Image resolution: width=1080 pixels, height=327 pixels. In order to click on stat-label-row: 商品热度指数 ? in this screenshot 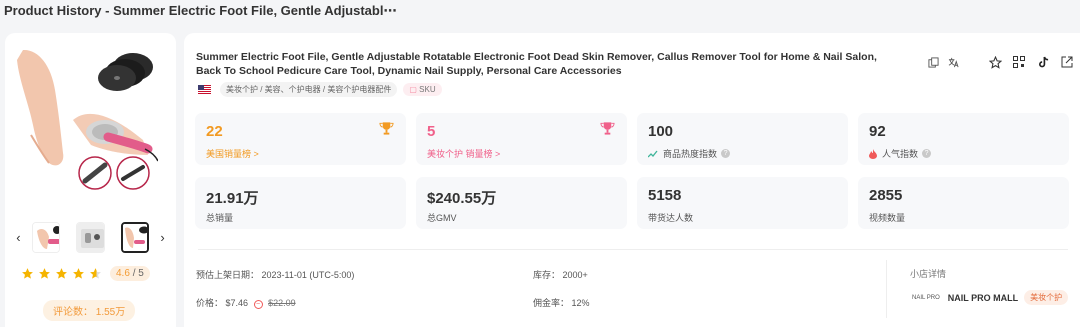, I will do `click(689, 153)`.